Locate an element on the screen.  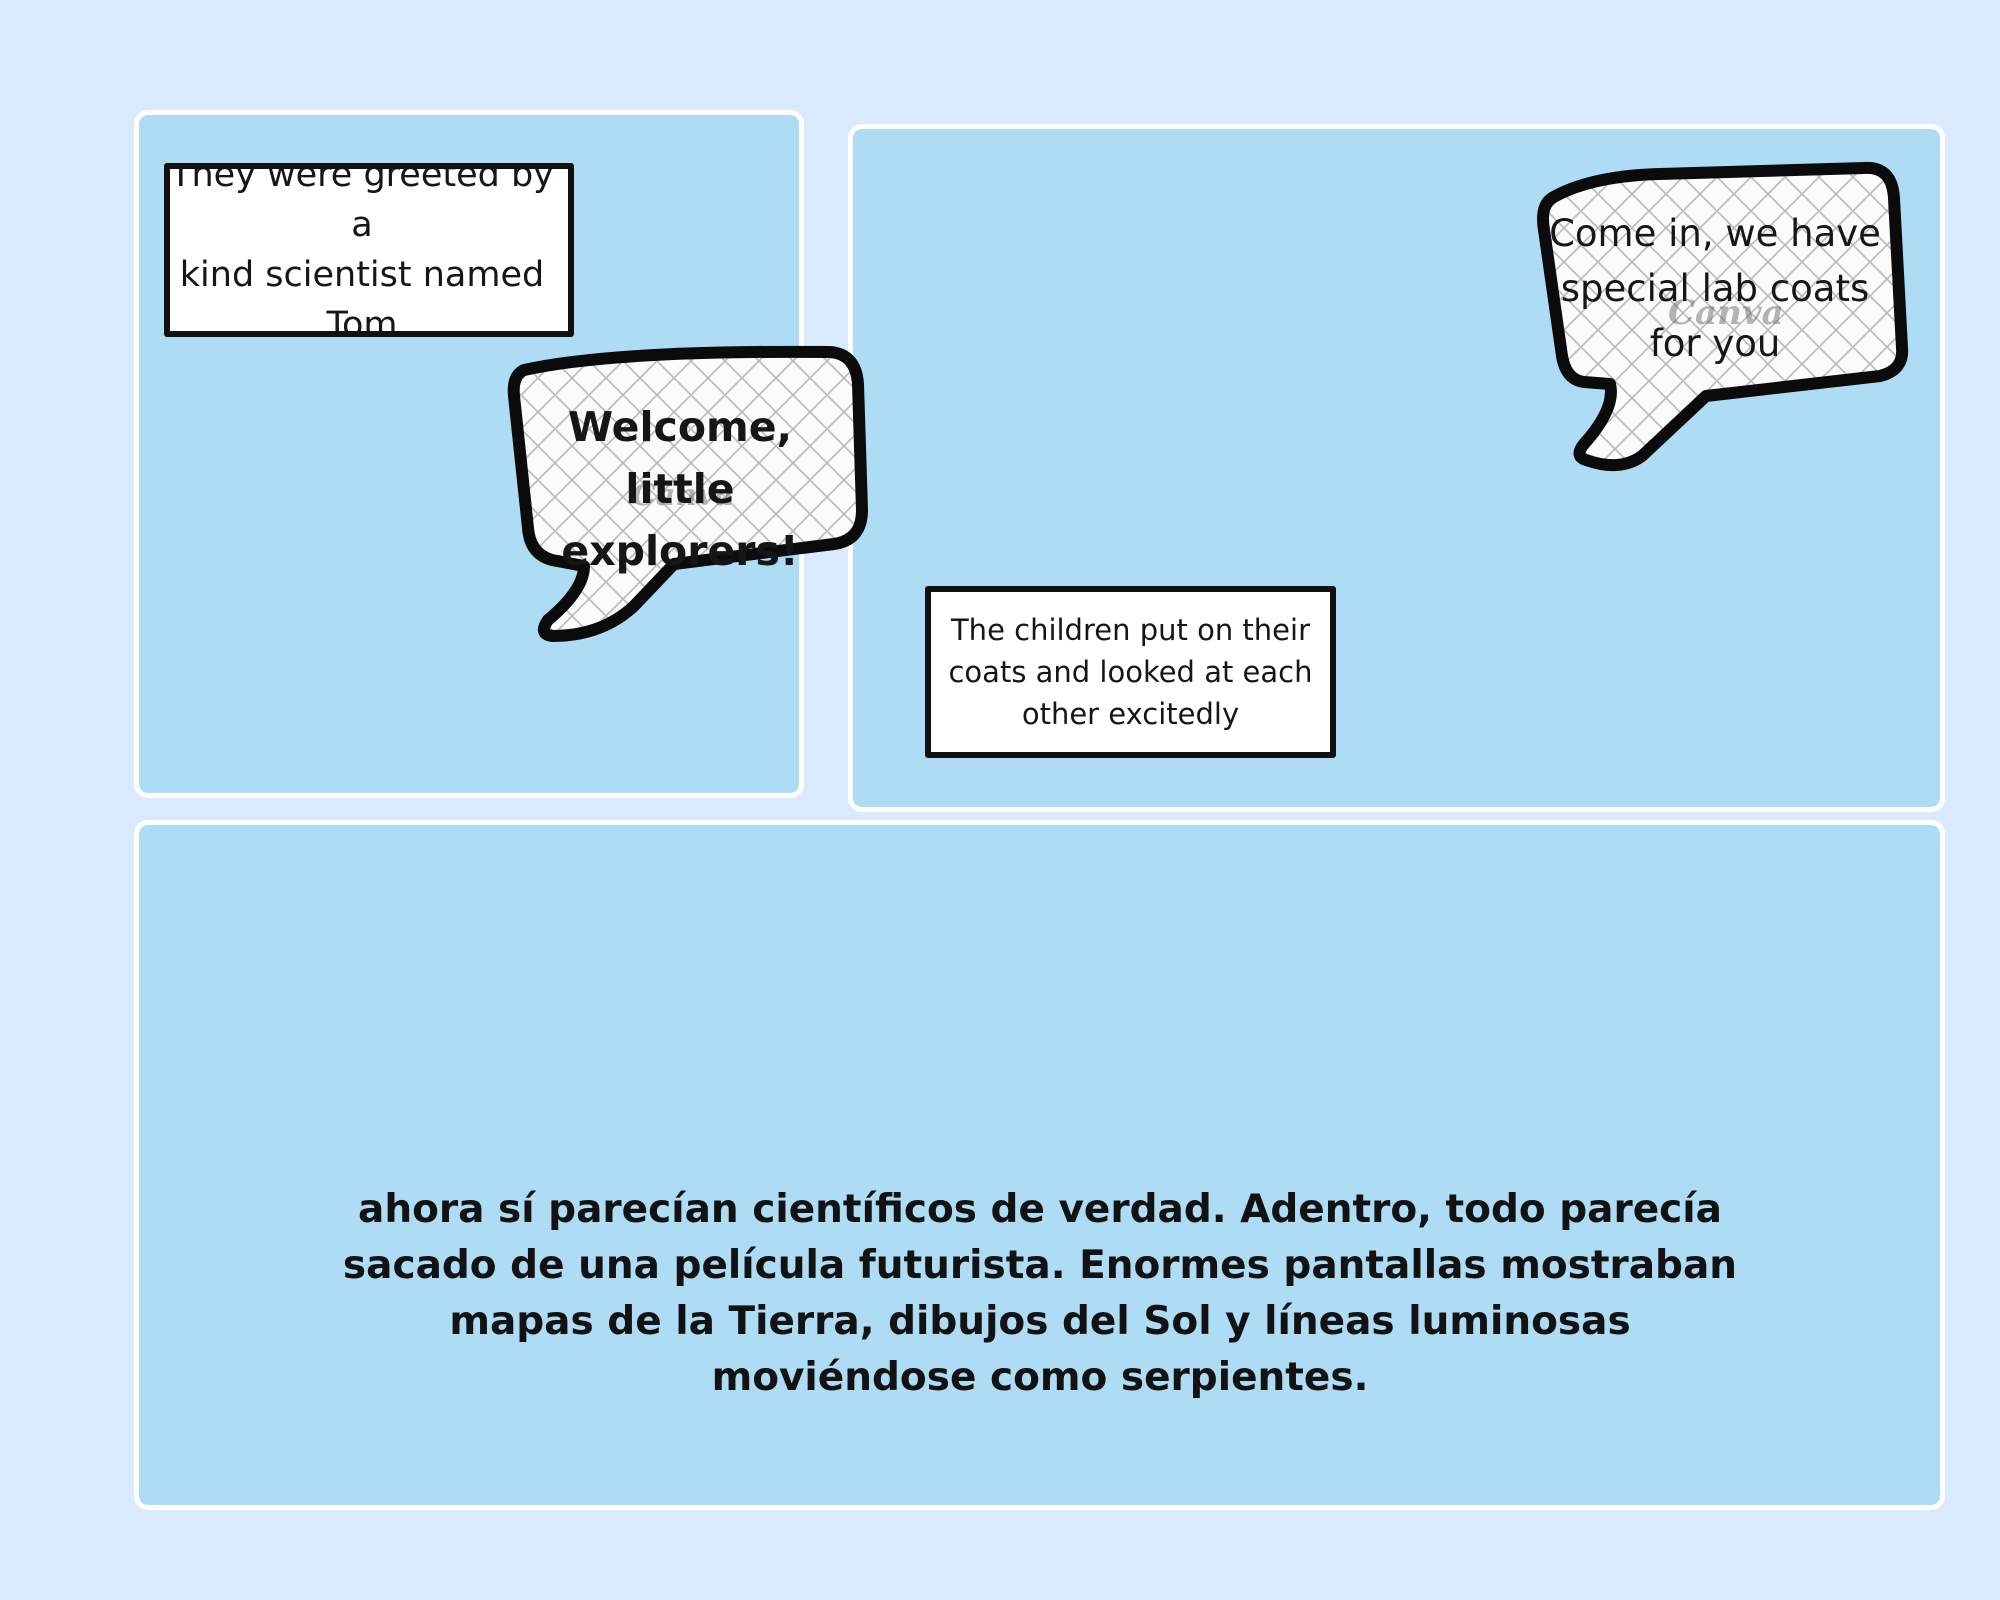
speech-text-1: Welcome, little explorers! is located at coordinates (680, 489).